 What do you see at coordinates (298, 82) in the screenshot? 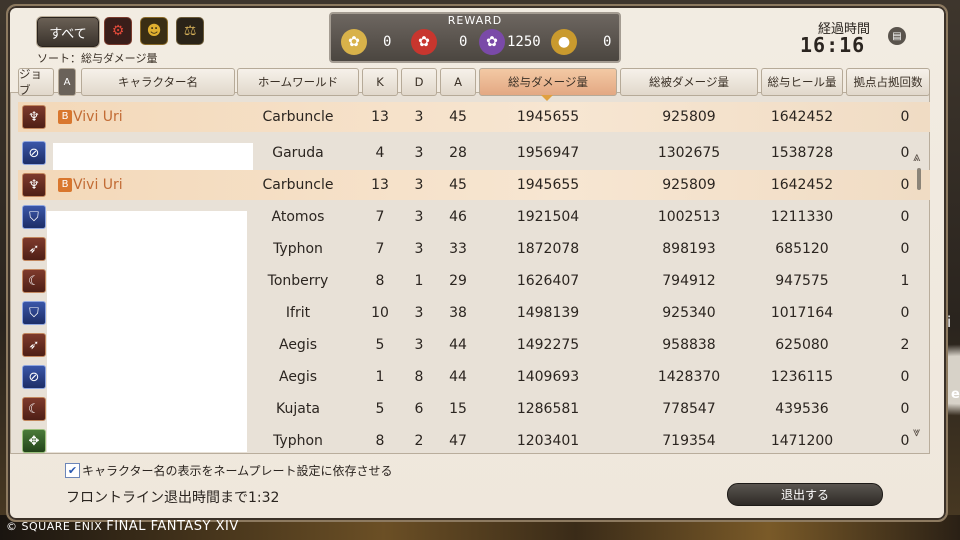
I see `column-world: ホームワールド` at bounding box center [298, 82].